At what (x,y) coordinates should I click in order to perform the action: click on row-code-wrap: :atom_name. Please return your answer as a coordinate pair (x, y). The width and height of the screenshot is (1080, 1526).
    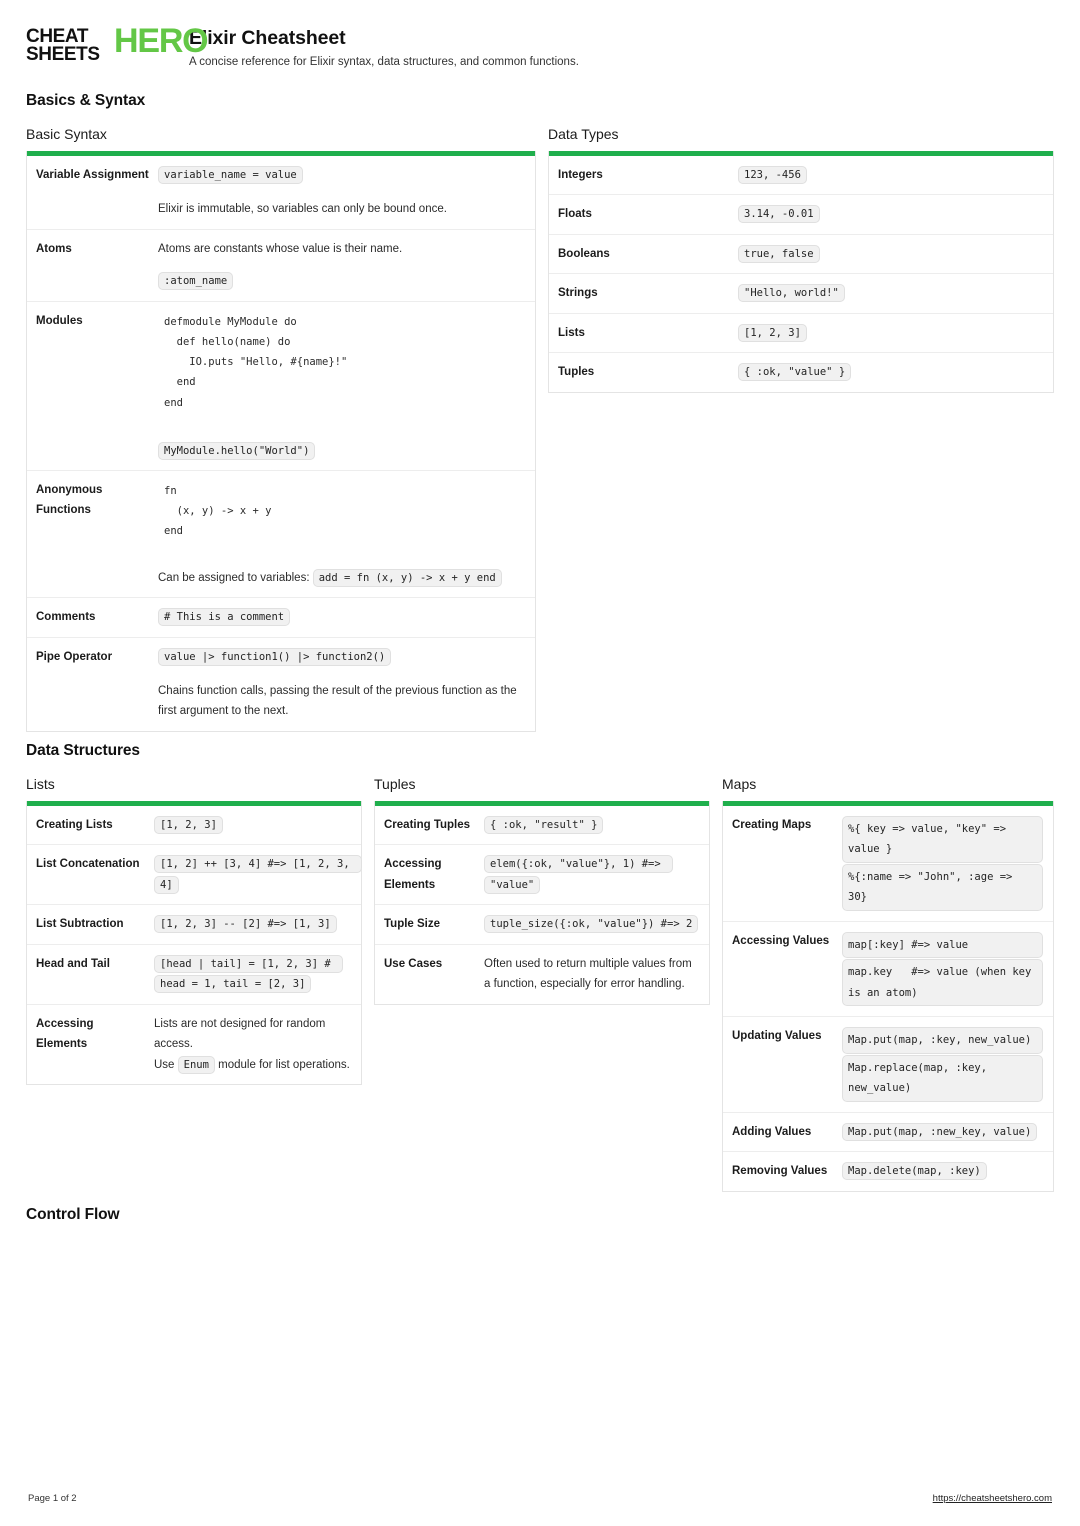
    Looking at the image, I should click on (341, 281).